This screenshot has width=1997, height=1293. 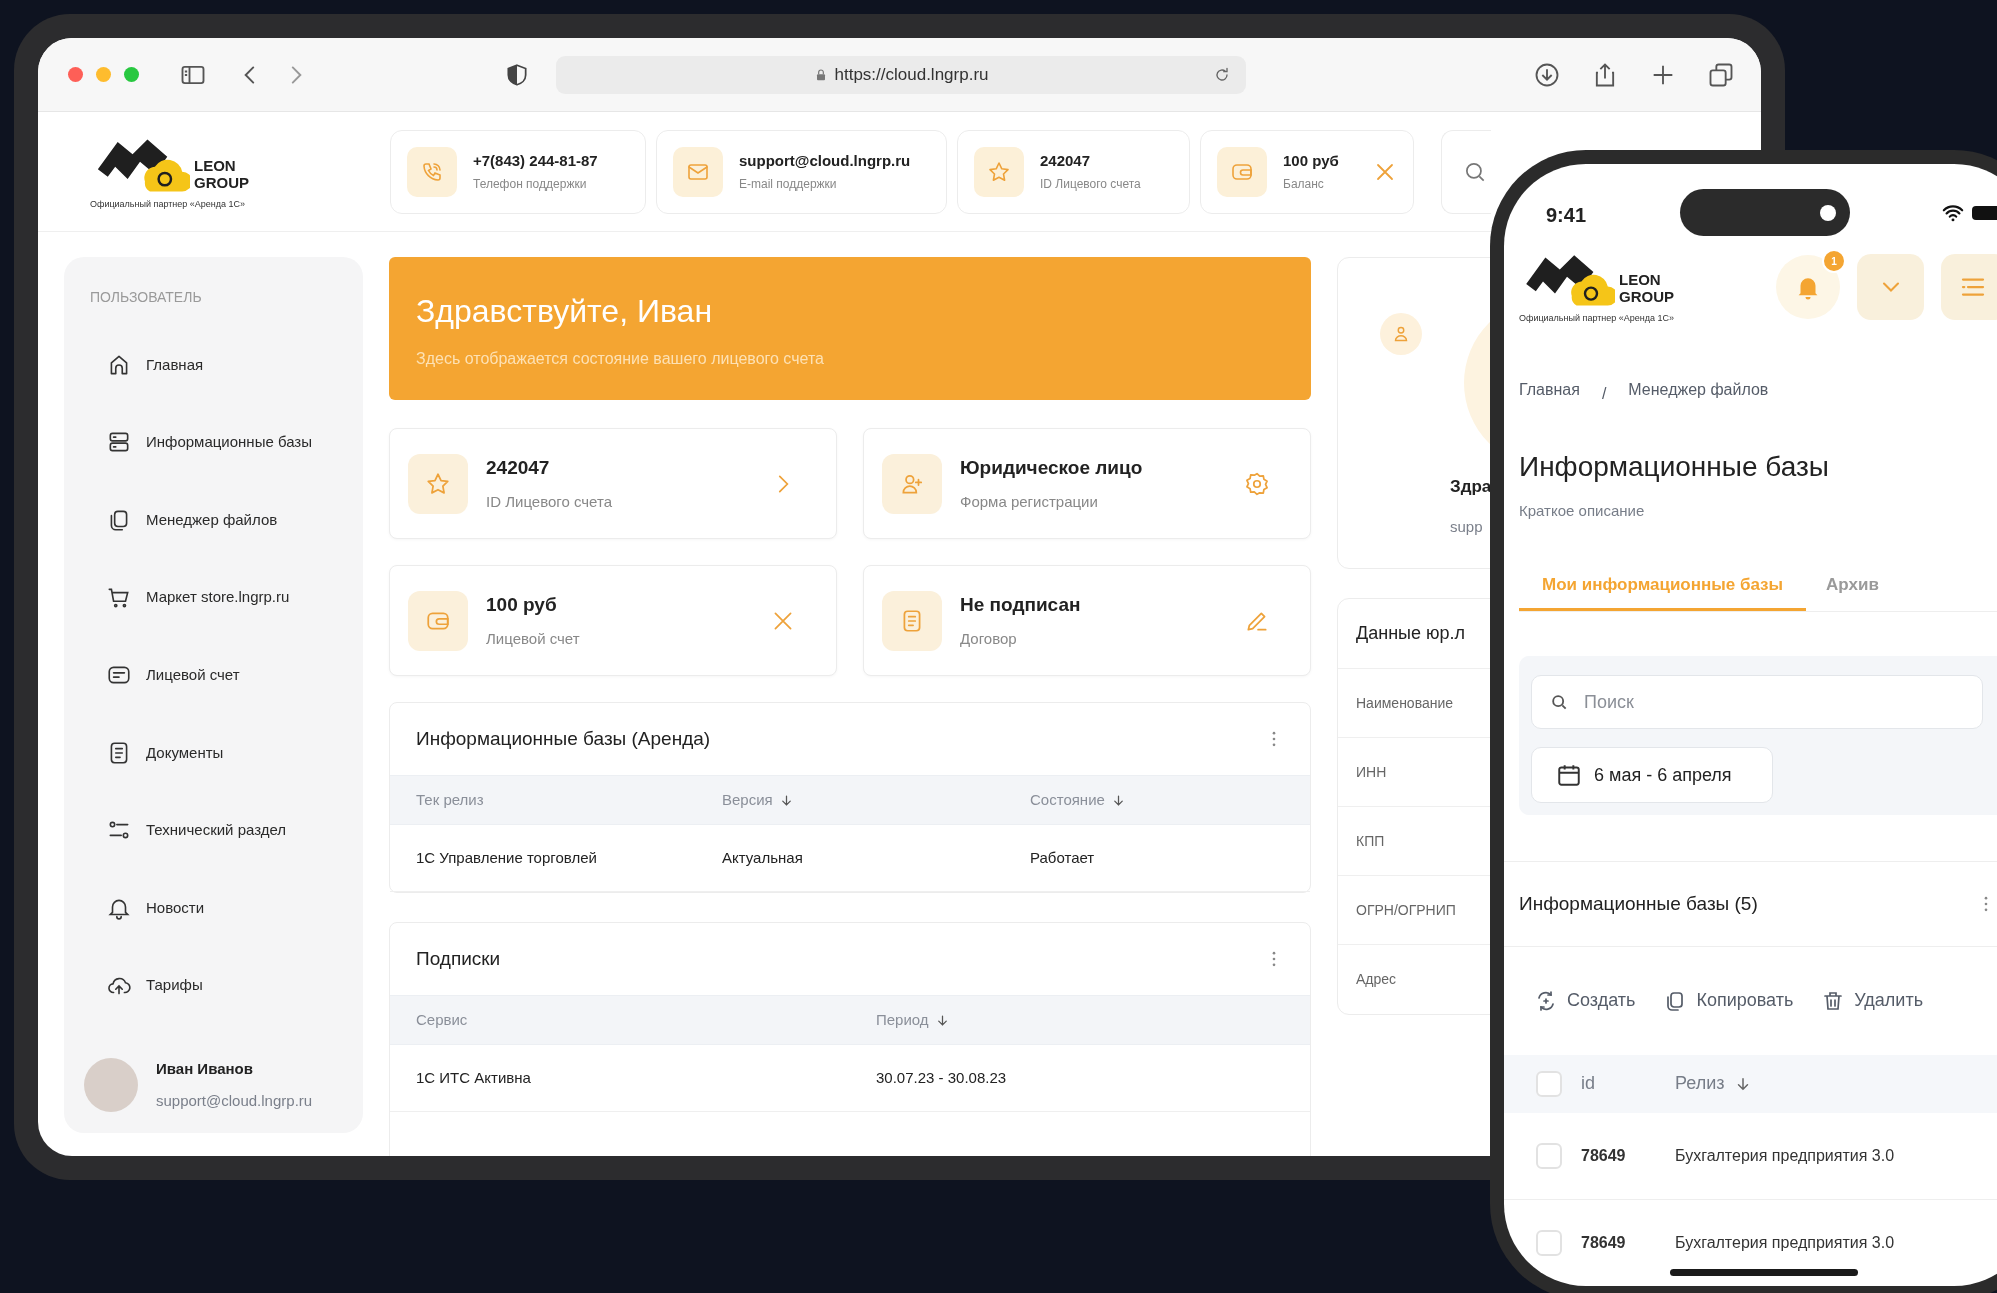 I want to click on field-label: ОГРН/ОГРНИП, so click(x=1406, y=910).